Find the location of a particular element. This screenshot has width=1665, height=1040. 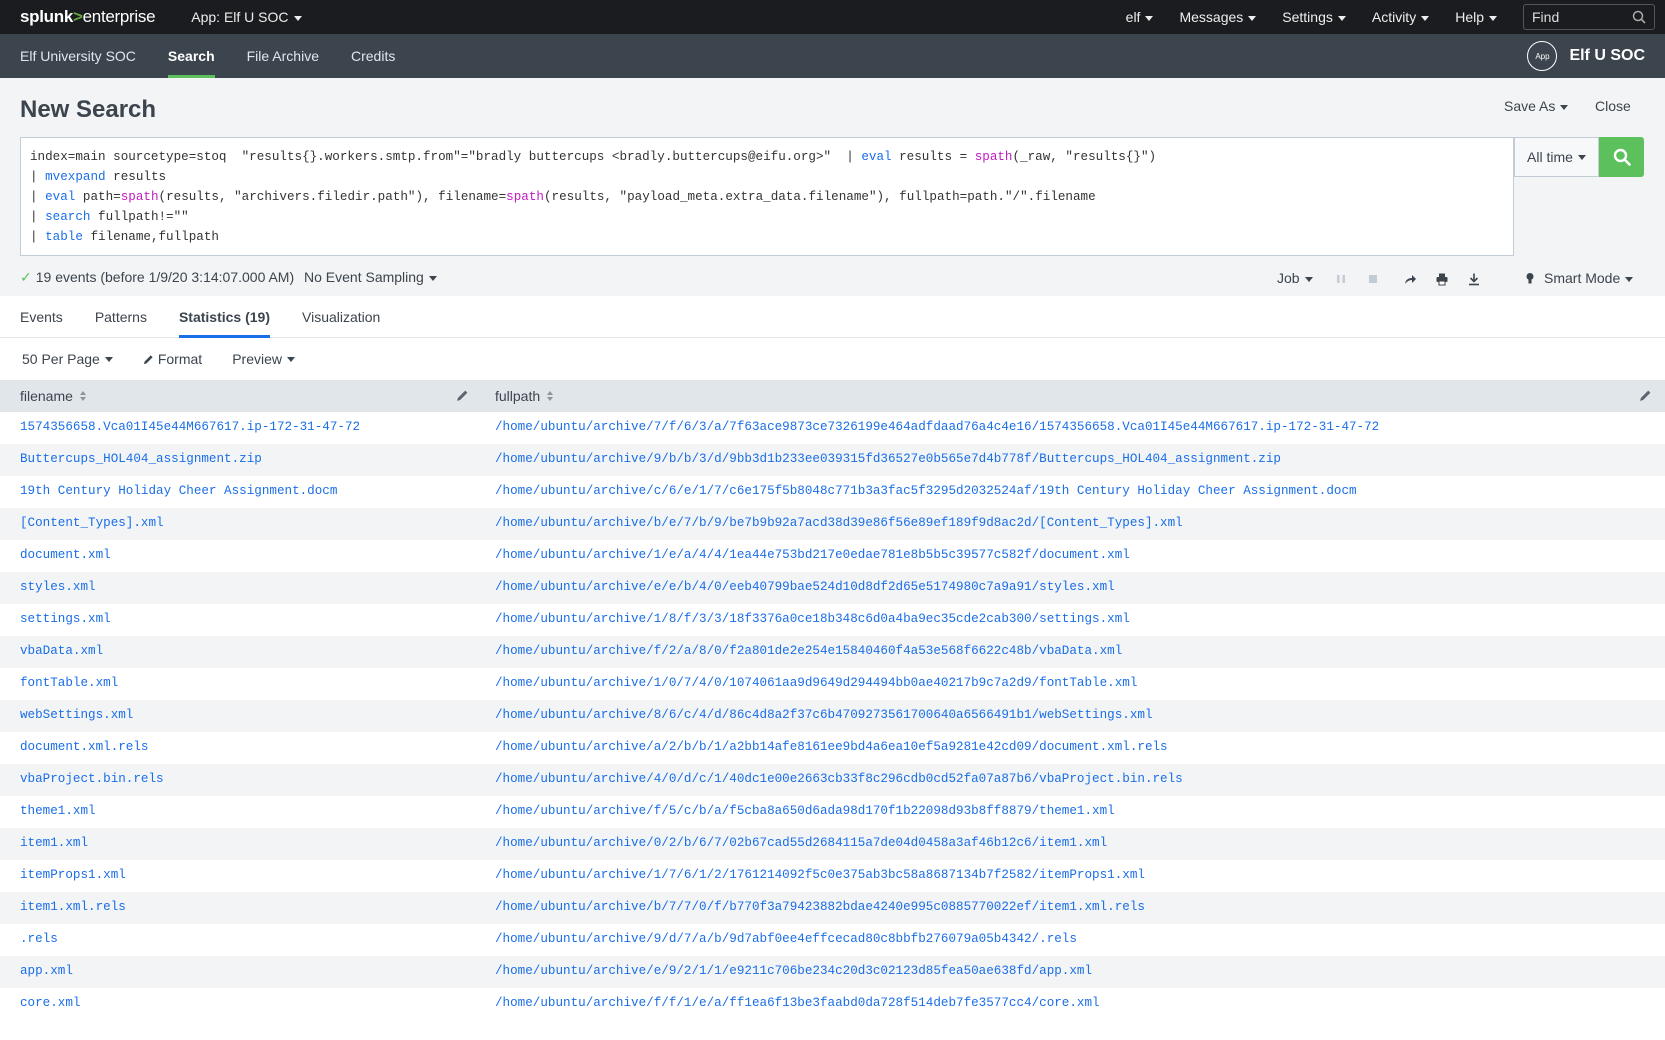

filename-cell: fontTable.xml is located at coordinates (69, 683).